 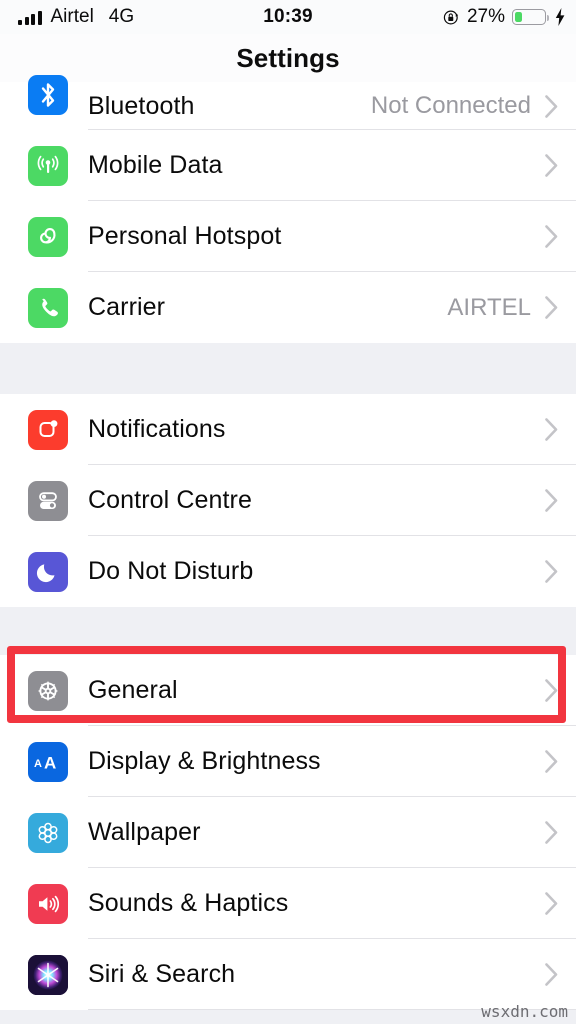 I want to click on wallpaper-icon, so click(x=48, y=832).